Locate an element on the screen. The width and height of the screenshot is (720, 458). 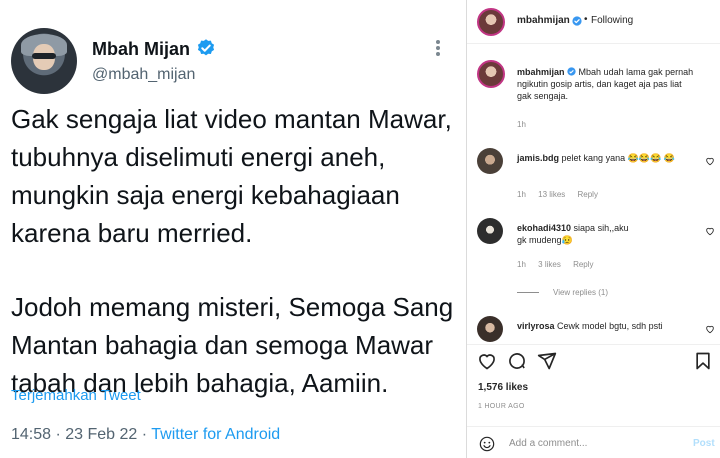
caption-age: 1h is located at coordinates (521, 124).